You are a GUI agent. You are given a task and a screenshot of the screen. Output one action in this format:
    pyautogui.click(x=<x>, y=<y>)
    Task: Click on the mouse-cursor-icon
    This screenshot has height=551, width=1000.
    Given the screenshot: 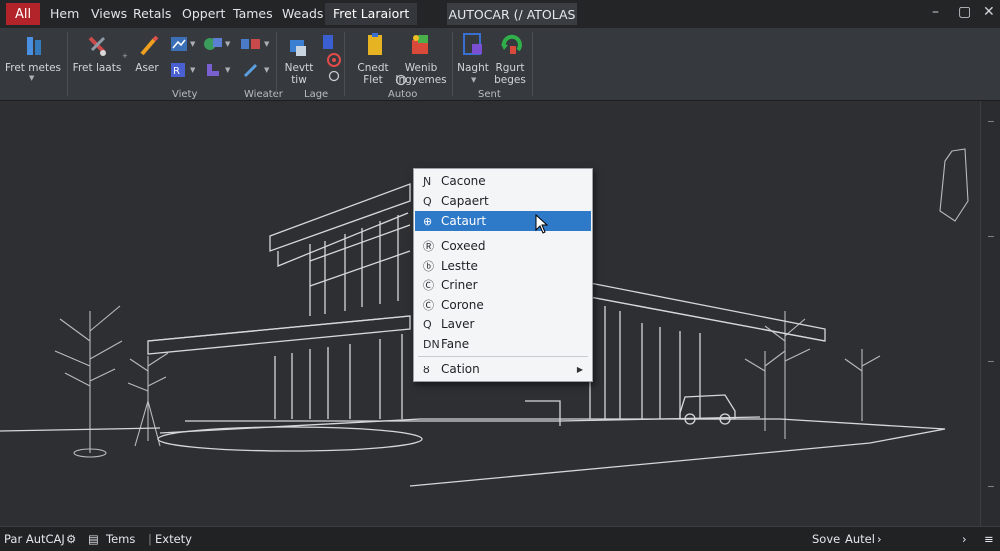 What is the action you would take?
    pyautogui.click(x=542, y=224)
    